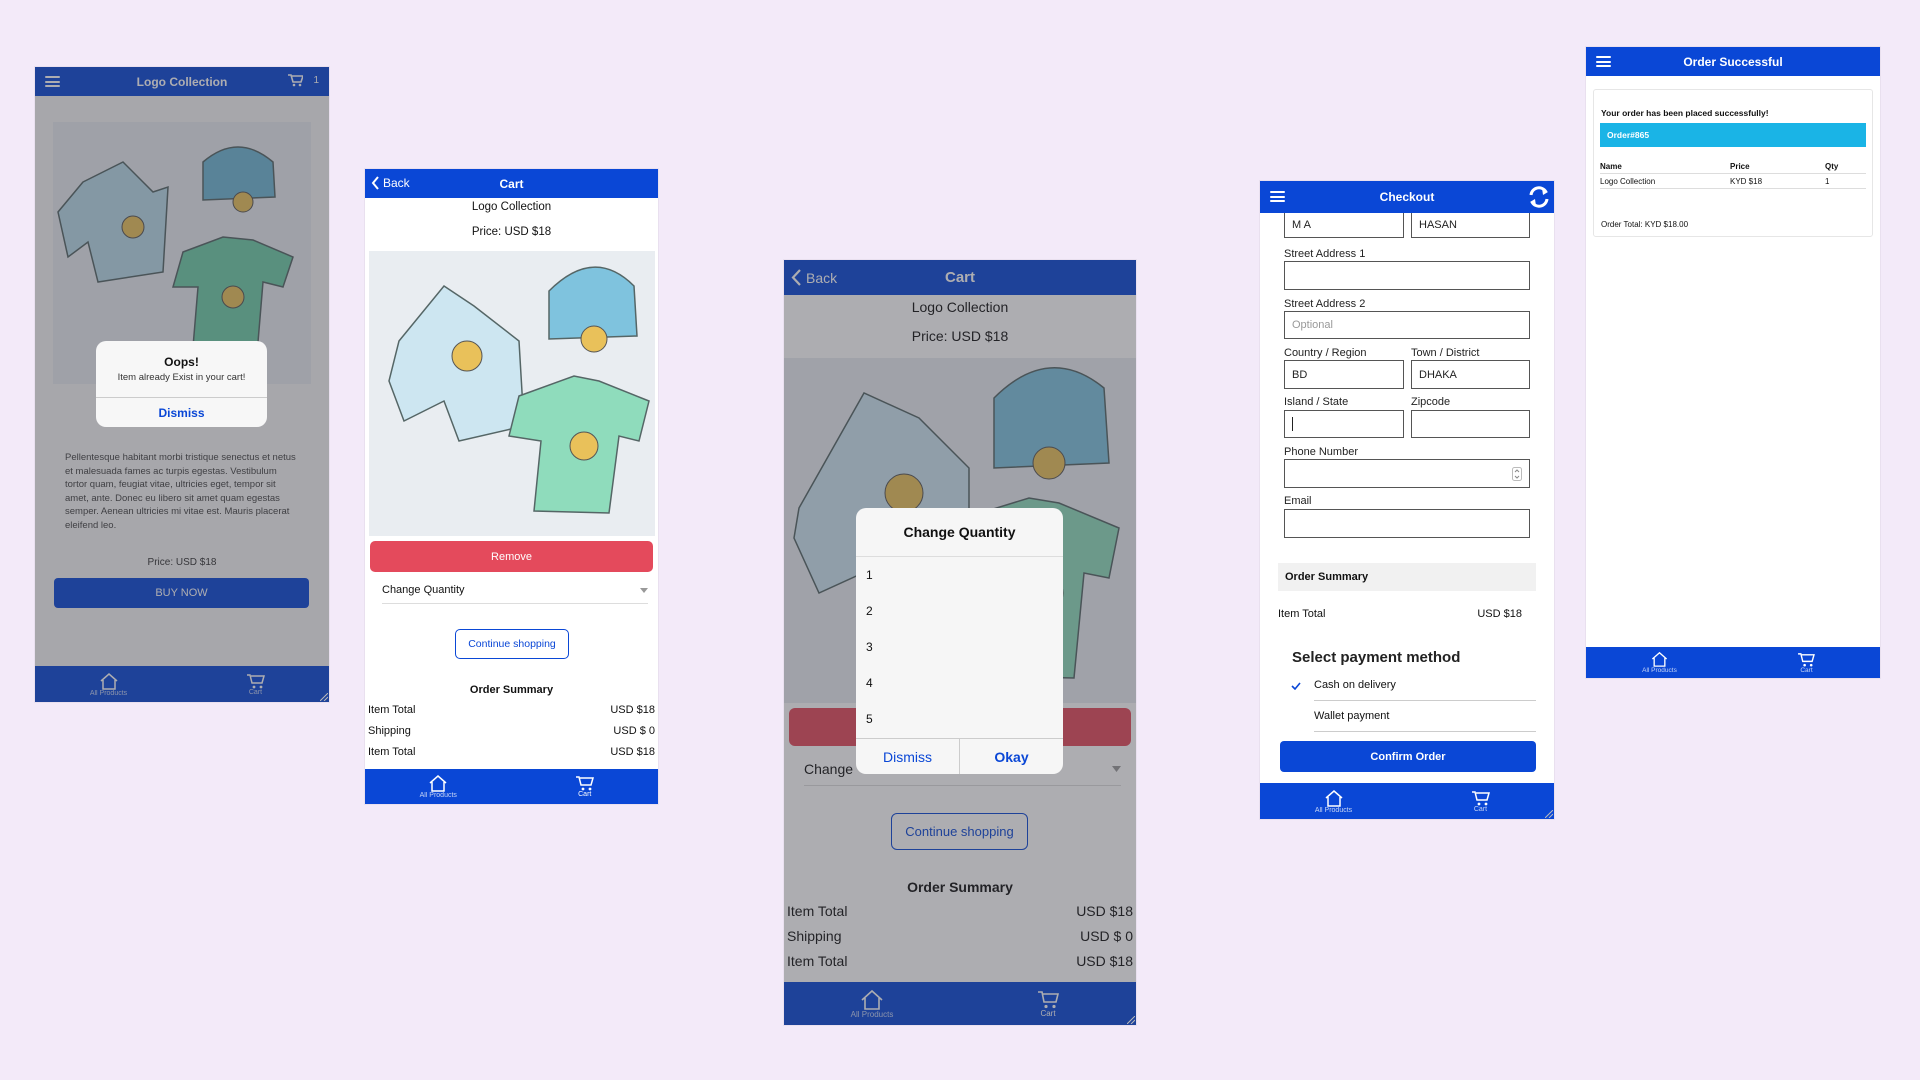 This screenshot has height=1080, width=1920. What do you see at coordinates (511, 183) in the screenshot?
I see `top-bar: Back Cart` at bounding box center [511, 183].